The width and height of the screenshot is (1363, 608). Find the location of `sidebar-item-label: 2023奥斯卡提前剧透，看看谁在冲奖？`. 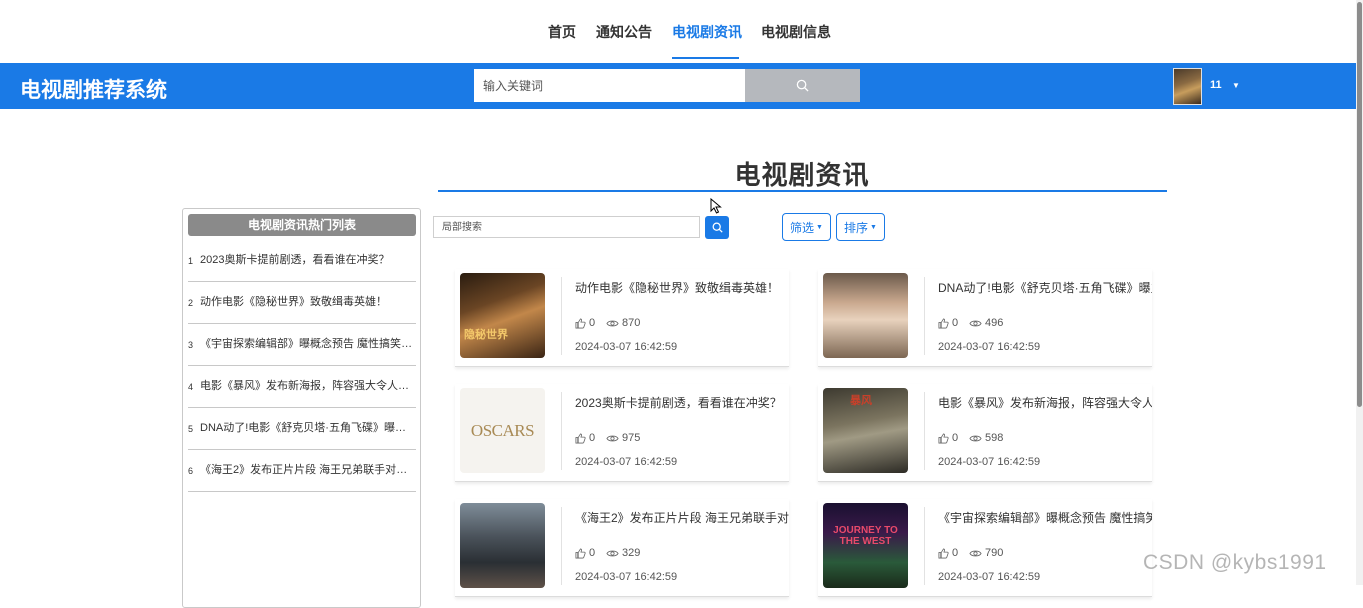

sidebar-item-label: 2023奥斯卡提前剧透，看看谁在冲奖？ is located at coordinates (295, 260).